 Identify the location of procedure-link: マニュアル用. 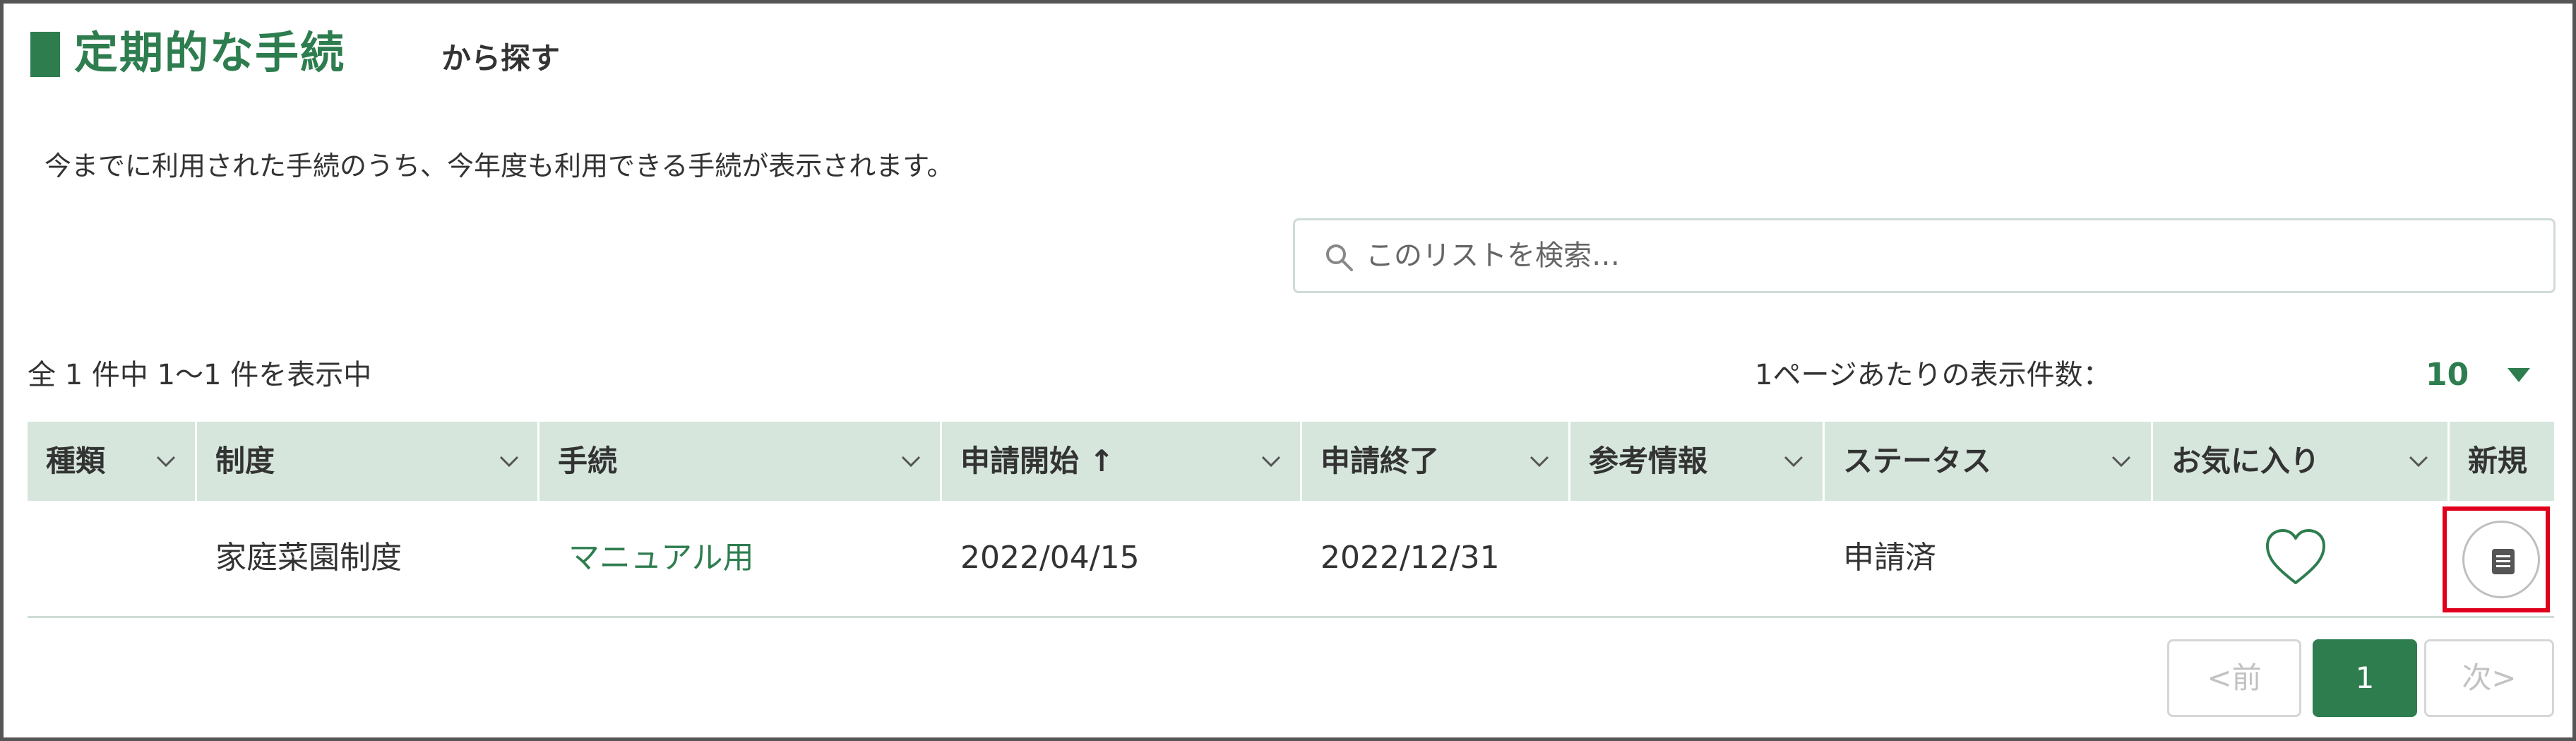
(661, 558).